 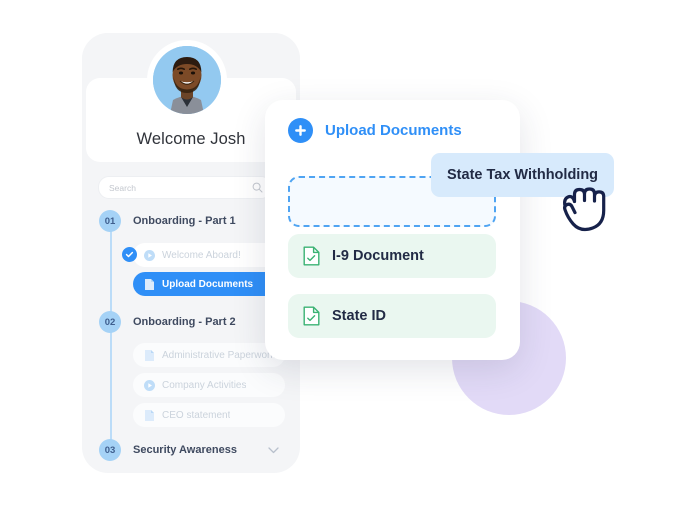 I want to click on upload-card-header: Upload Documents, so click(x=375, y=130).